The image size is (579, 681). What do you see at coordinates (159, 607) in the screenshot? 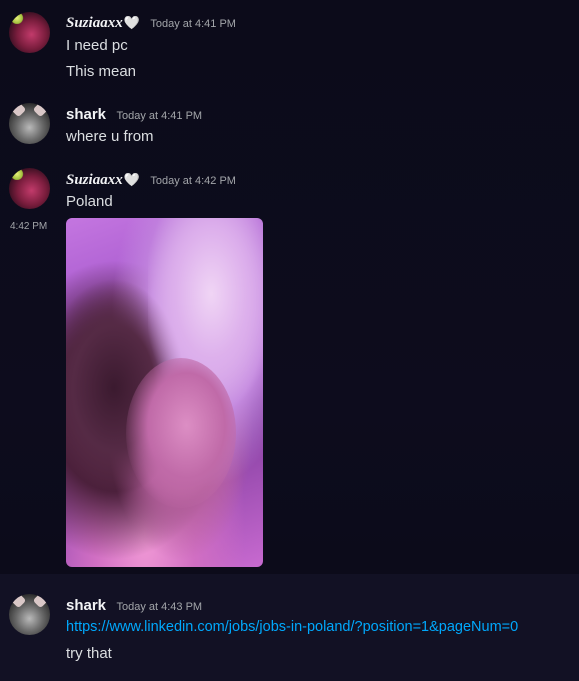
I see `timestamp: Today at 4:43 PM` at bounding box center [159, 607].